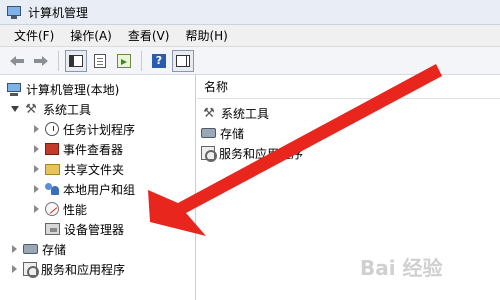 This screenshot has width=500, height=300. I want to click on window-title: 计算机管理, so click(58, 12).